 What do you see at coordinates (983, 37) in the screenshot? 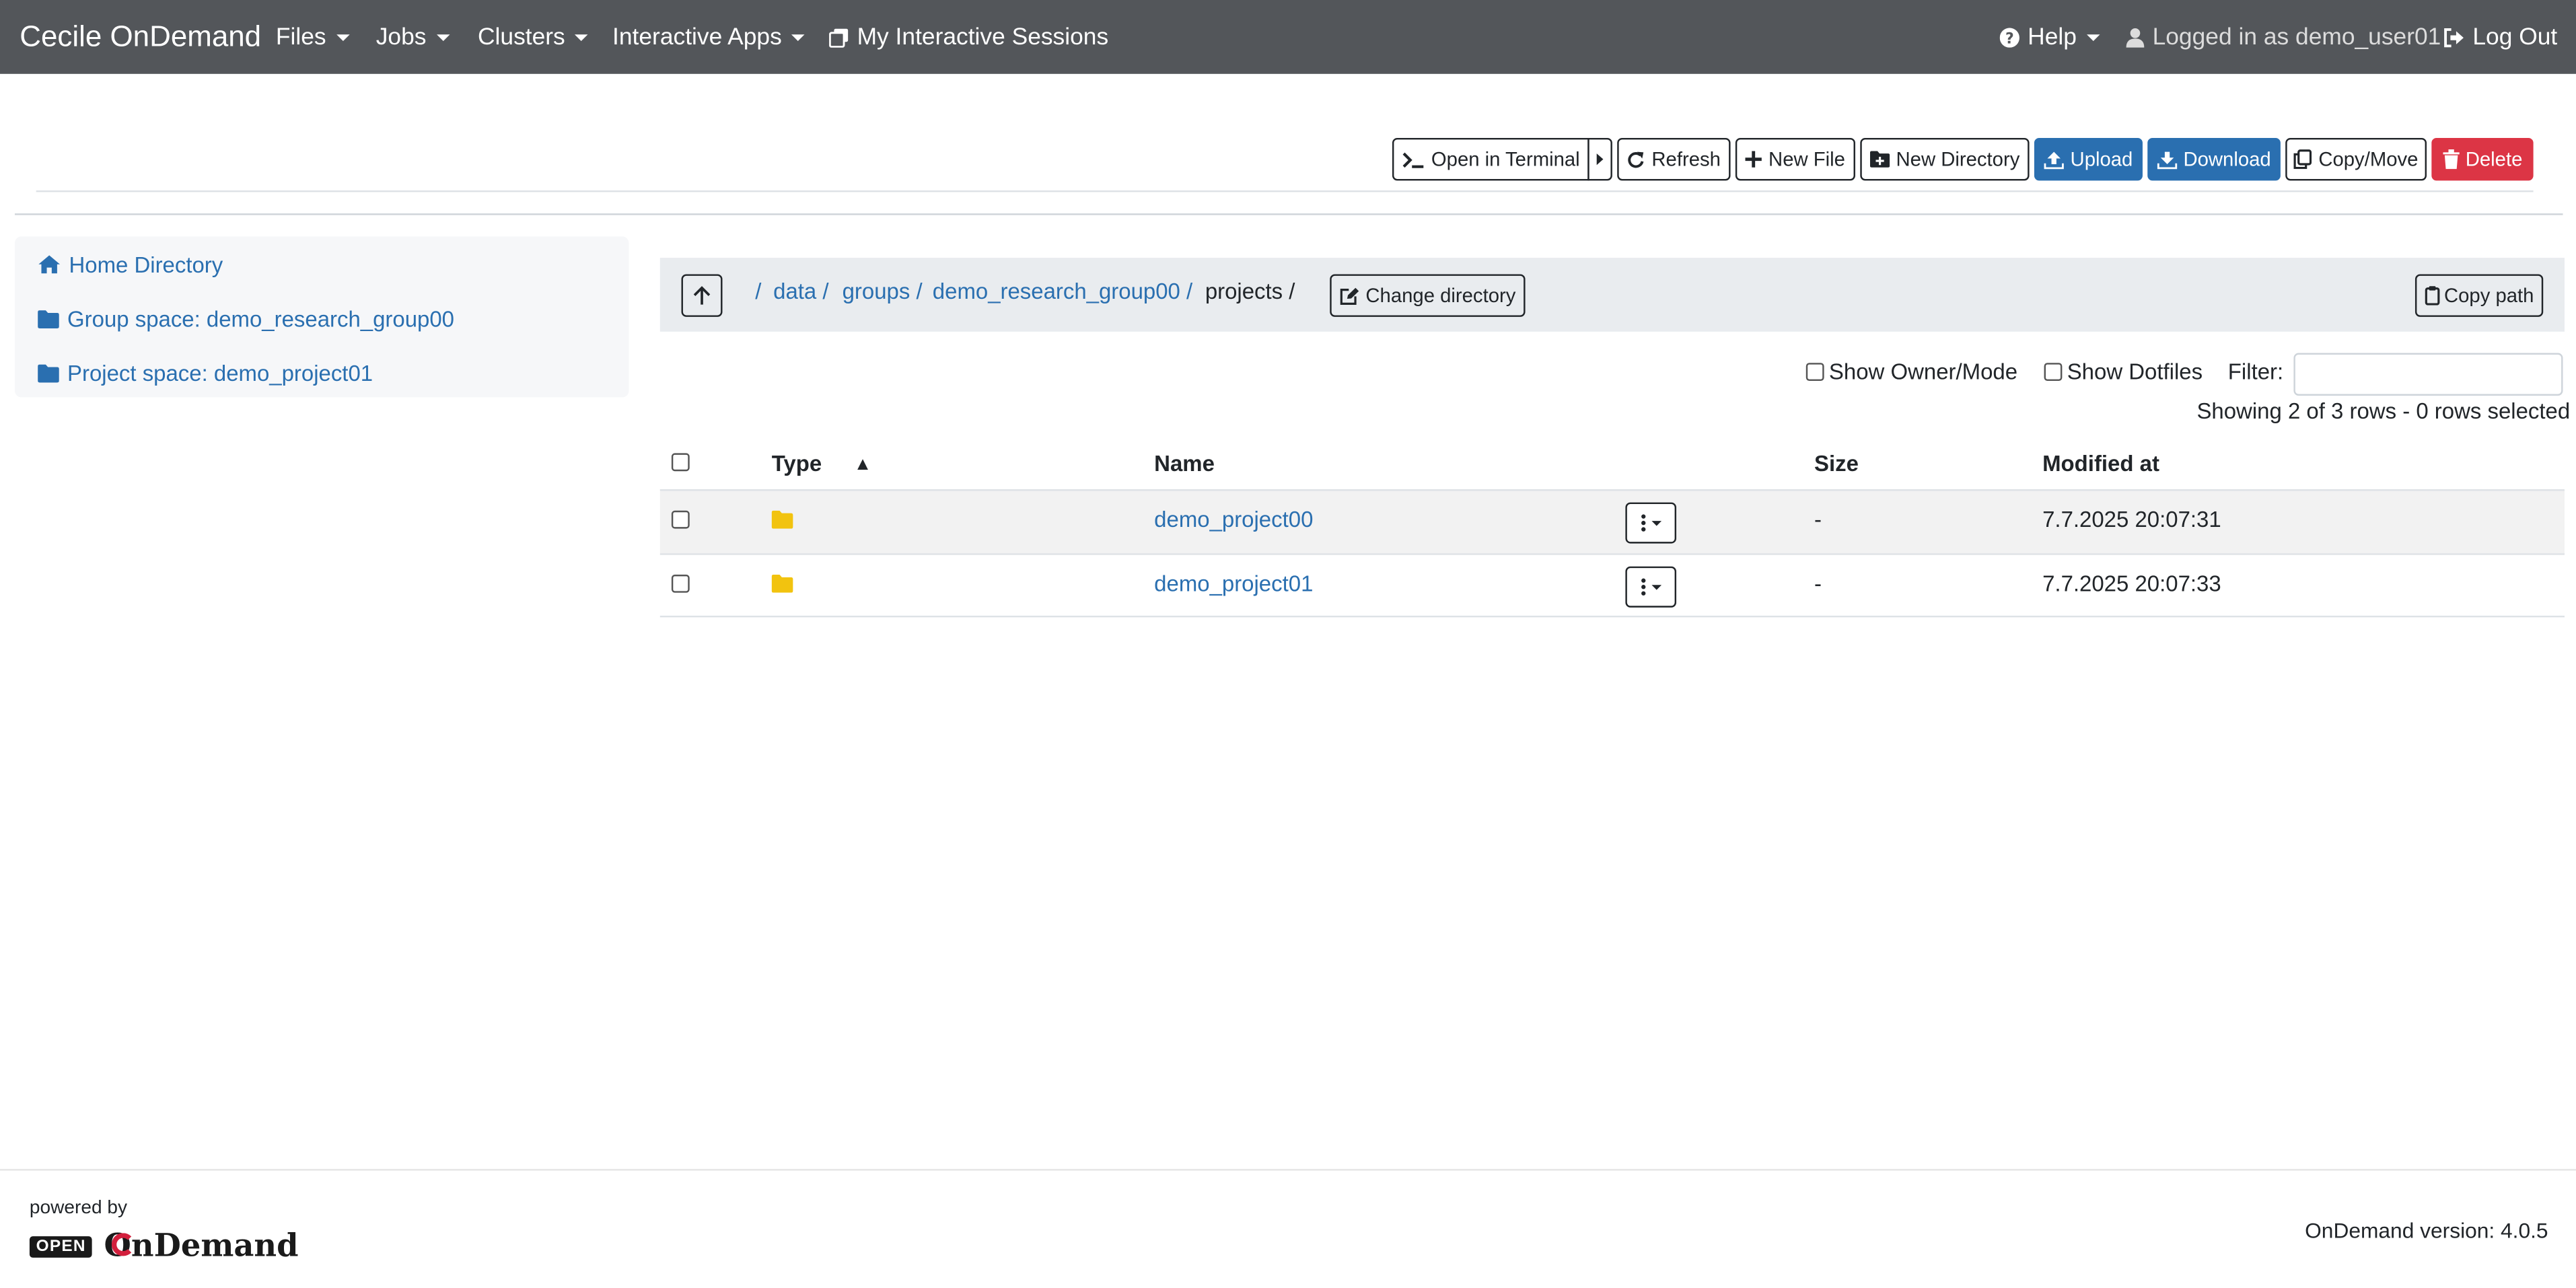
I see `sessions-label: My Interactive Sessions` at bounding box center [983, 37].